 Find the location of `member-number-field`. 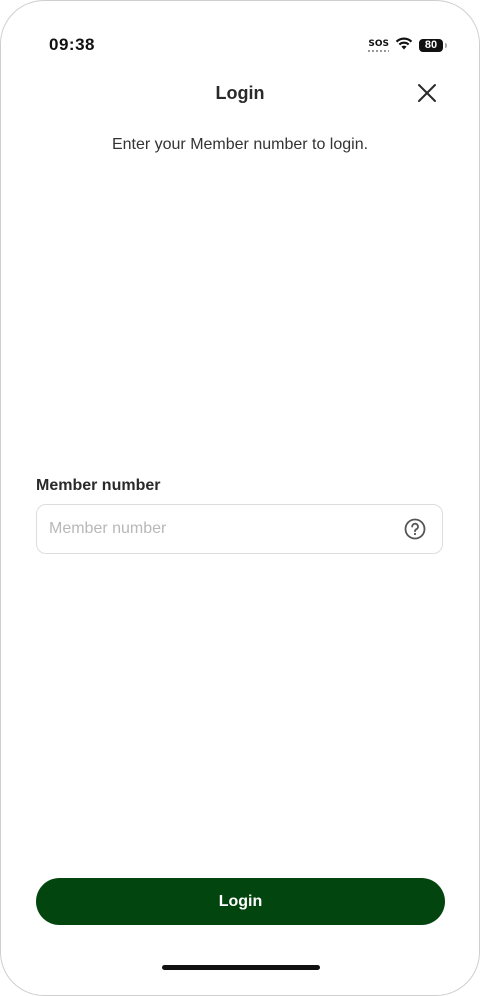

member-number-field is located at coordinates (239, 529).